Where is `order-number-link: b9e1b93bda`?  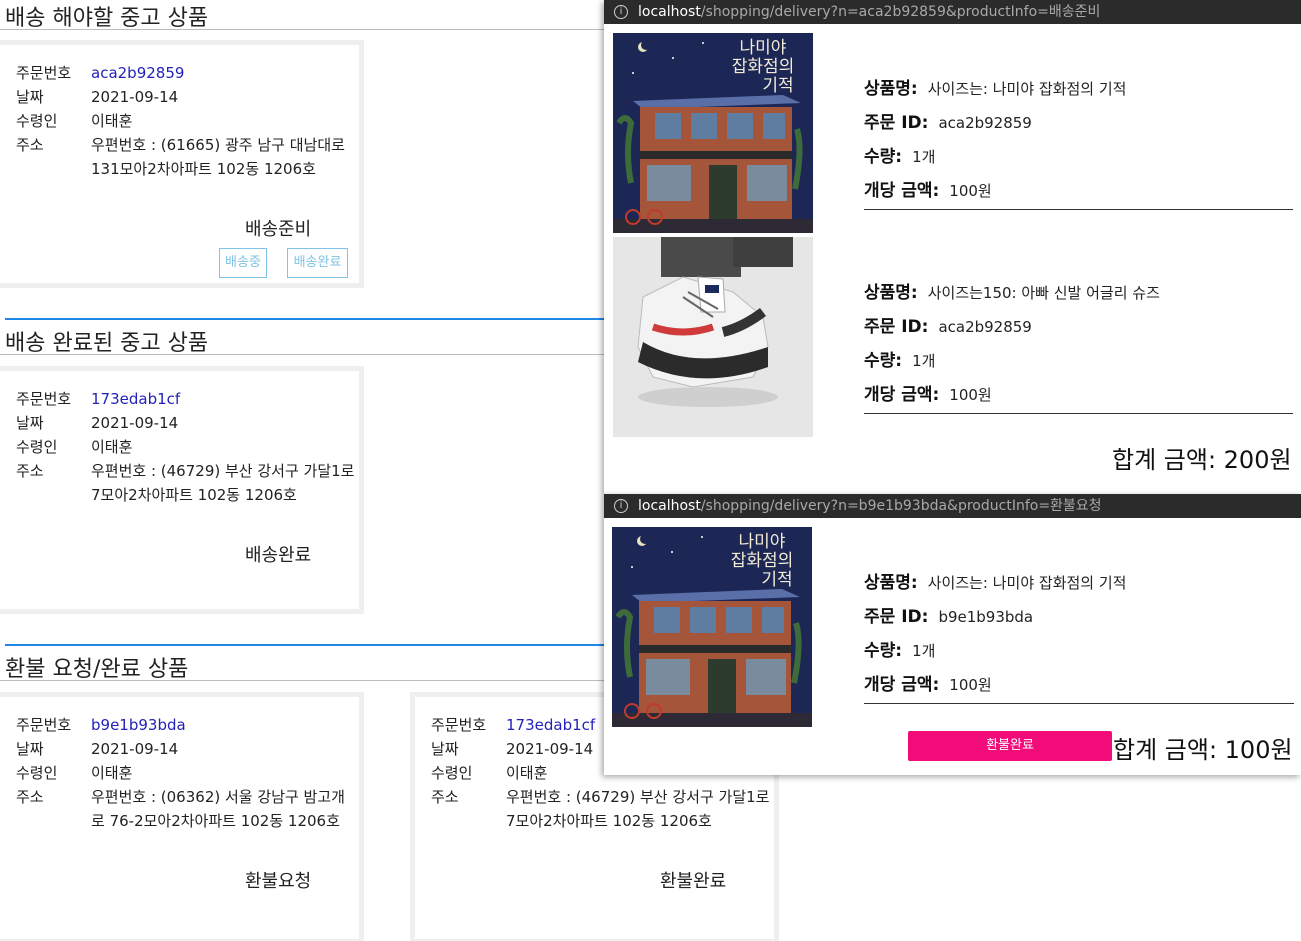 order-number-link: b9e1b93bda is located at coordinates (138, 725).